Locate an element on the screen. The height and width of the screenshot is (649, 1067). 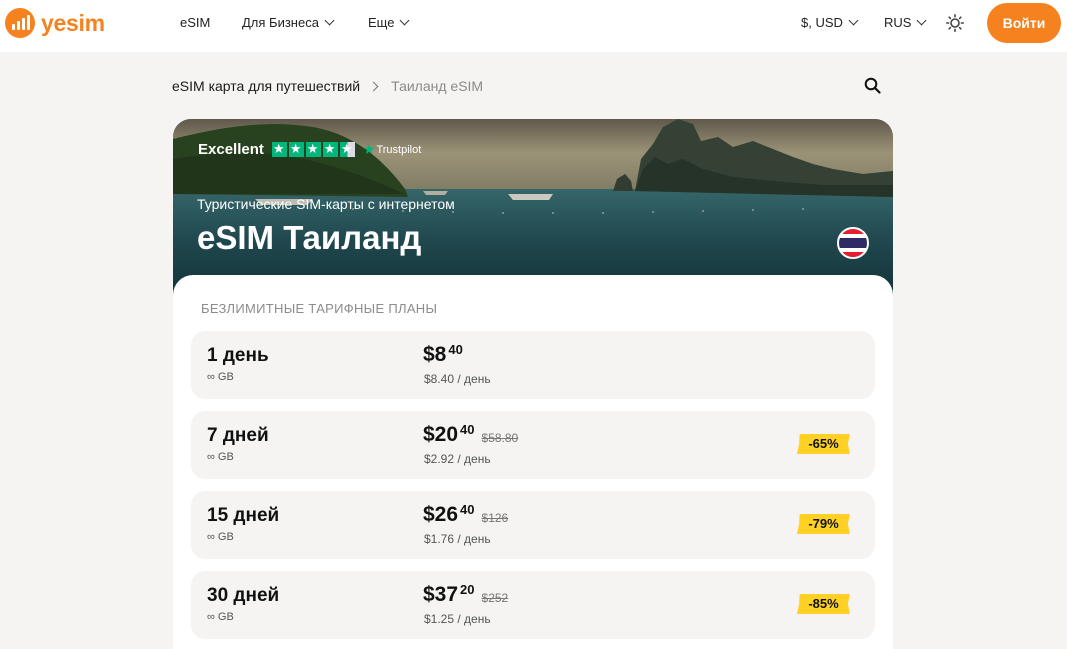
trustpilot-rating: Excellent ★ Trustpilot is located at coordinates (309, 149).